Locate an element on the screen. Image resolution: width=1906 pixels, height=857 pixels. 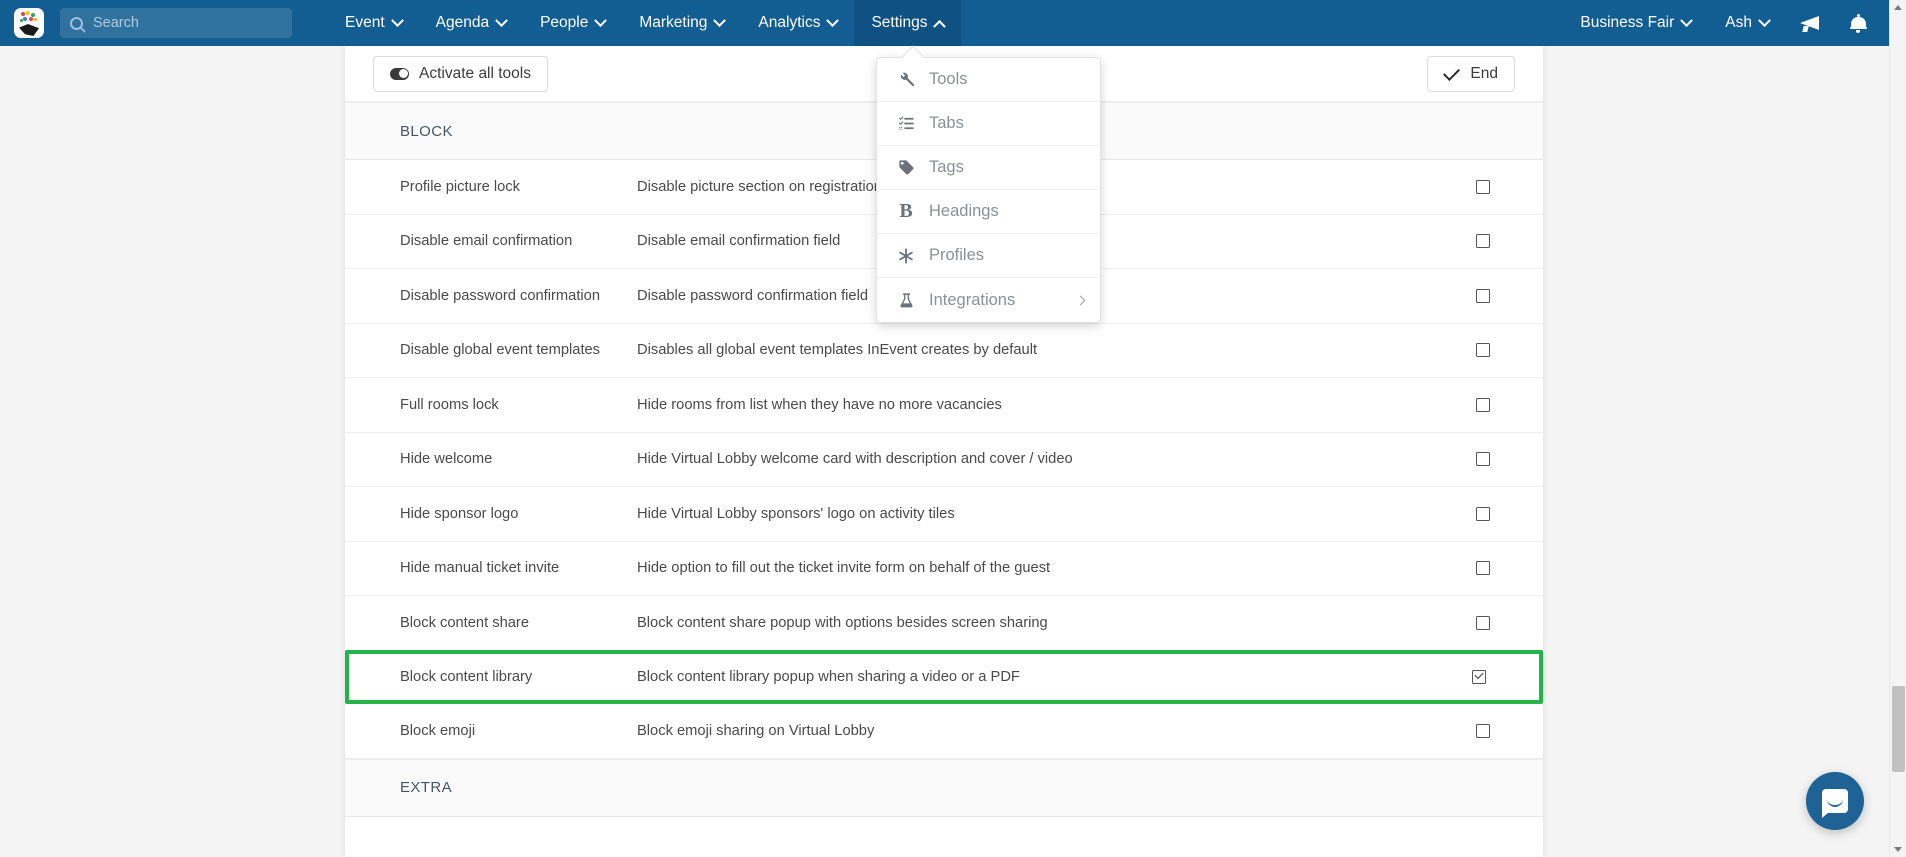
row-name: Block content share is located at coordinates (464, 622).